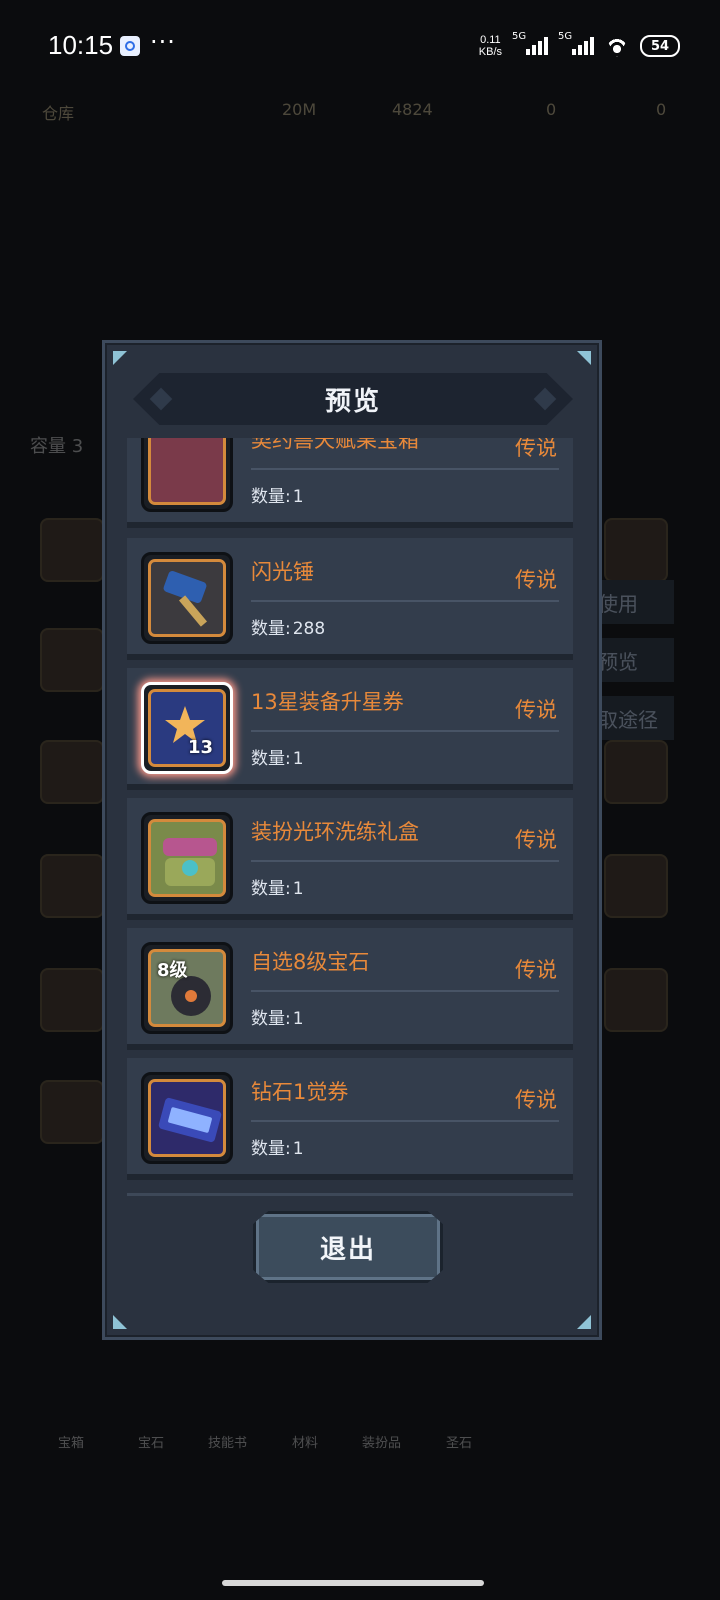 Image resolution: width=720 pixels, height=1600 pixels. What do you see at coordinates (350, 483) in the screenshot?
I see `list-item: 契约兽天赋果宝箱 传说 数量: 1` at bounding box center [350, 483].